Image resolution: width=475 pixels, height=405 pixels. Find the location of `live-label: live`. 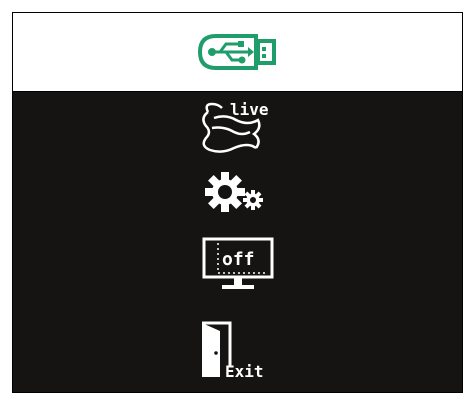

live-label: live is located at coordinates (249, 109).